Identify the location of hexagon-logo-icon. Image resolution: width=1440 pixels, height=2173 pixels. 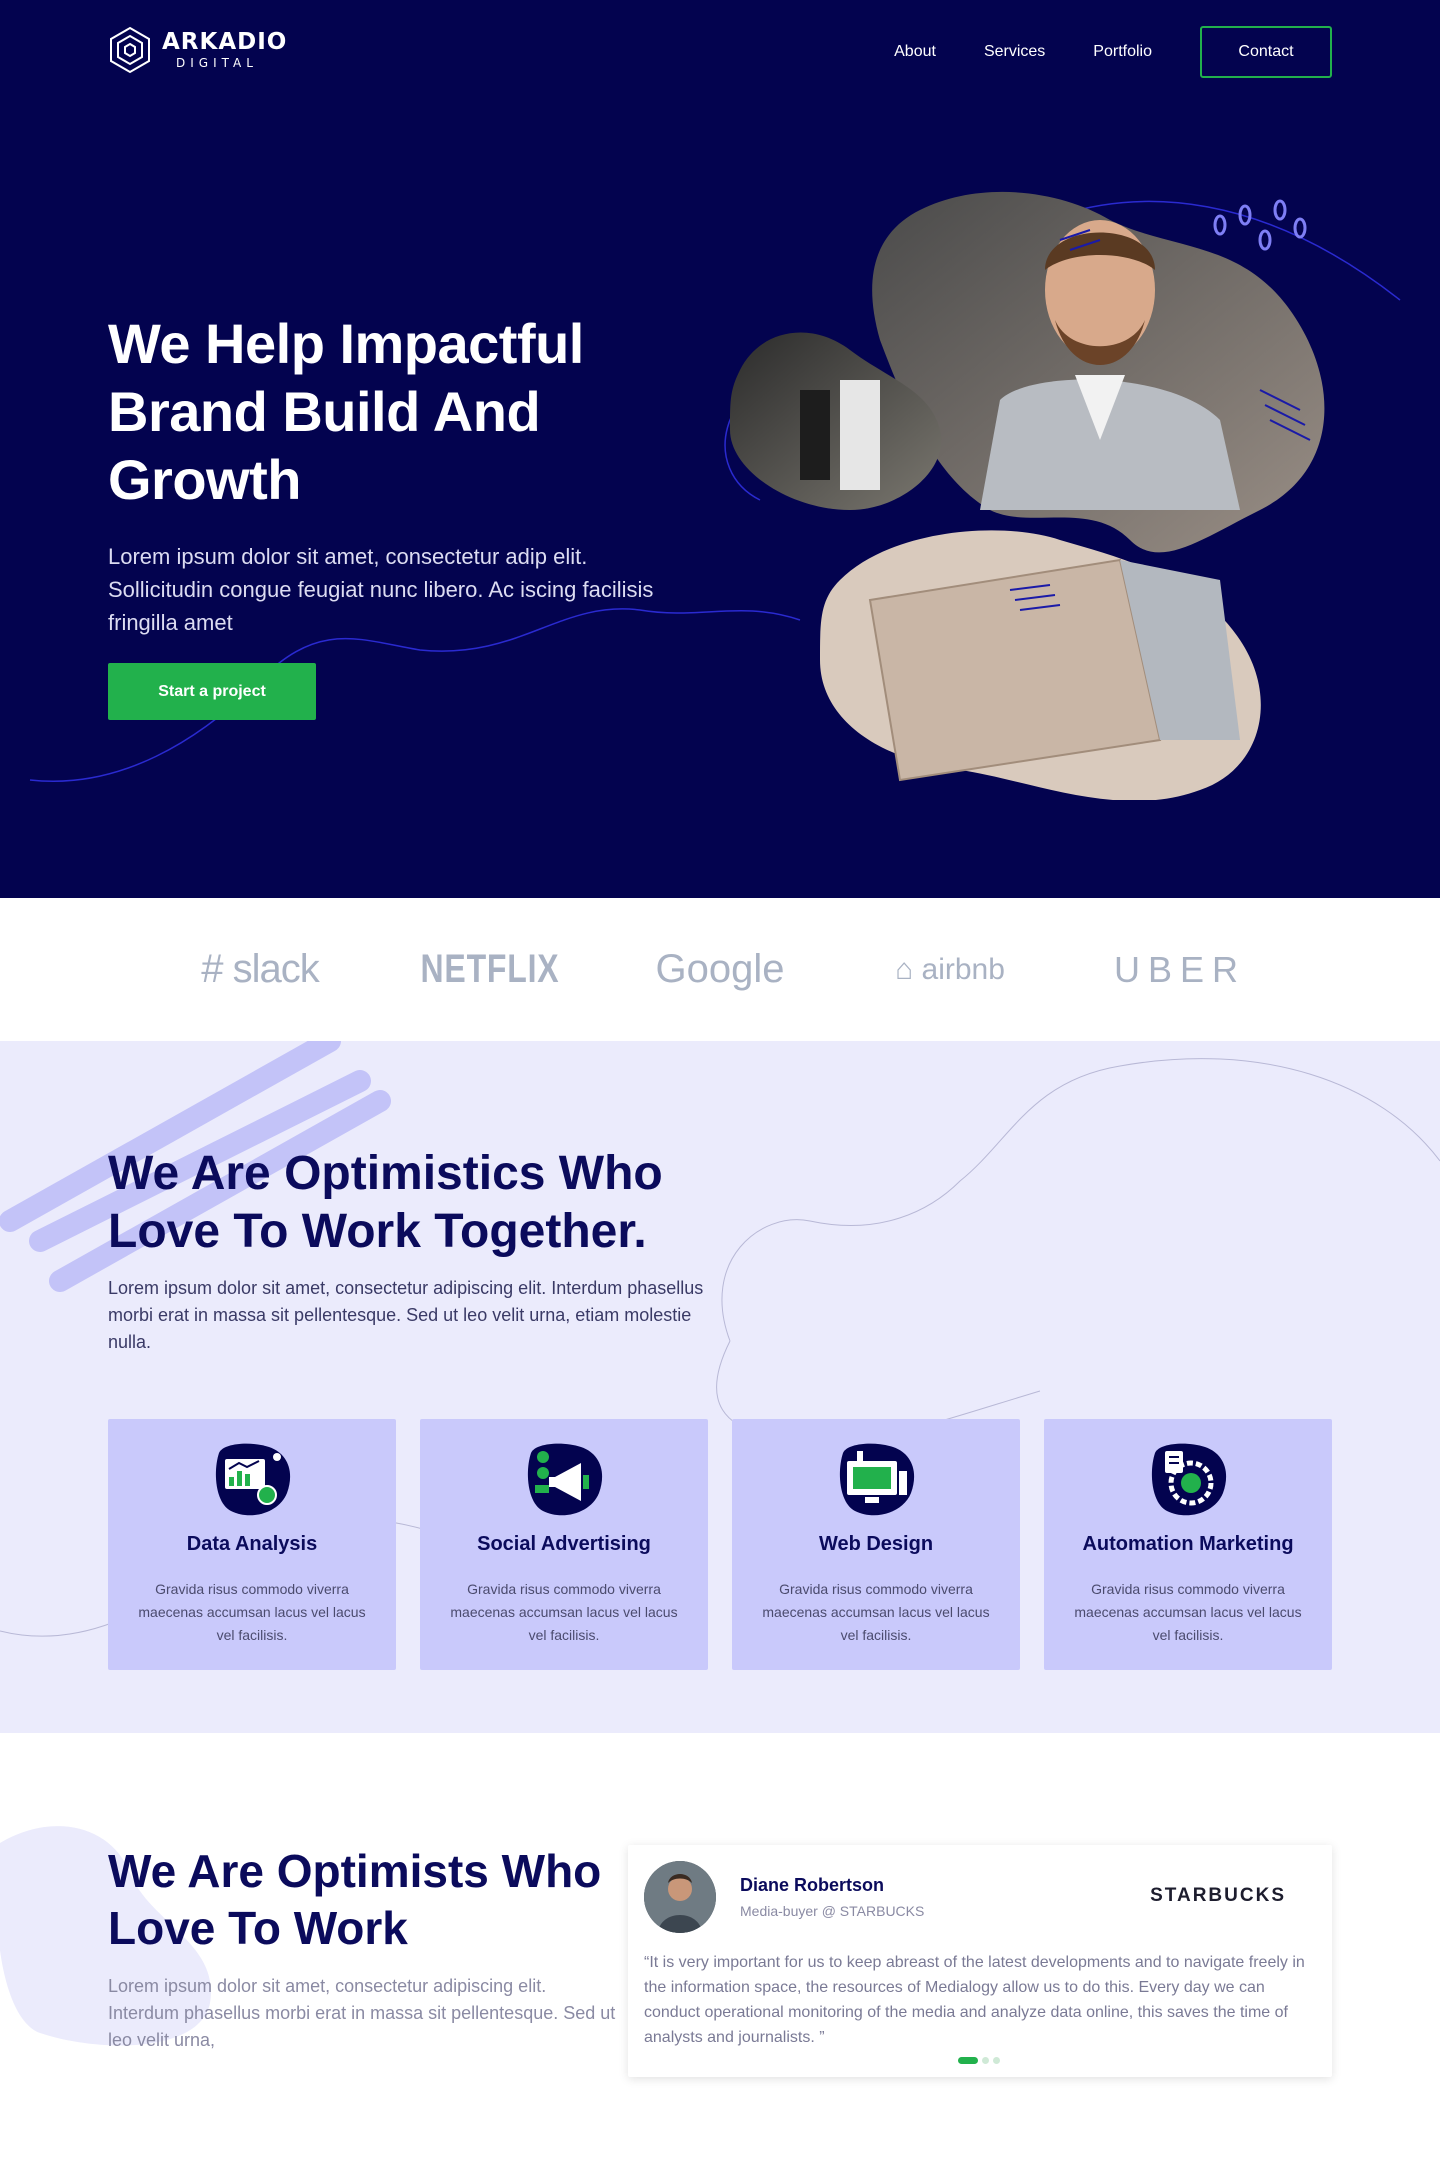
(130, 50).